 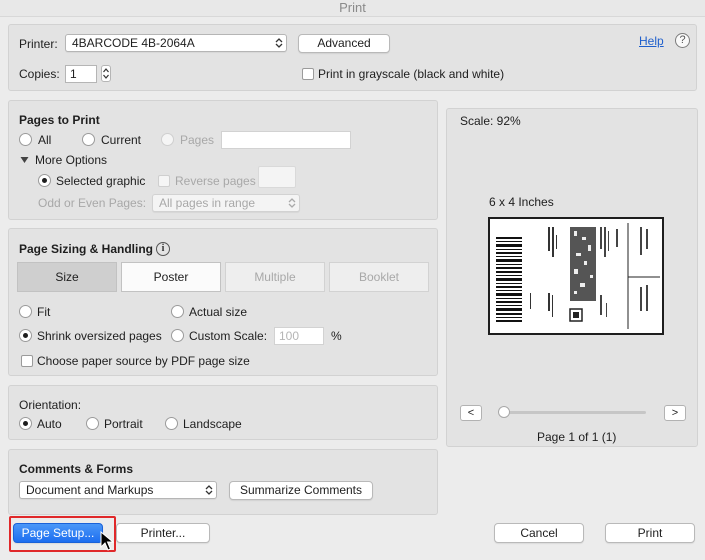 What do you see at coordinates (299, 336) in the screenshot?
I see `custom-scale-input: 100` at bounding box center [299, 336].